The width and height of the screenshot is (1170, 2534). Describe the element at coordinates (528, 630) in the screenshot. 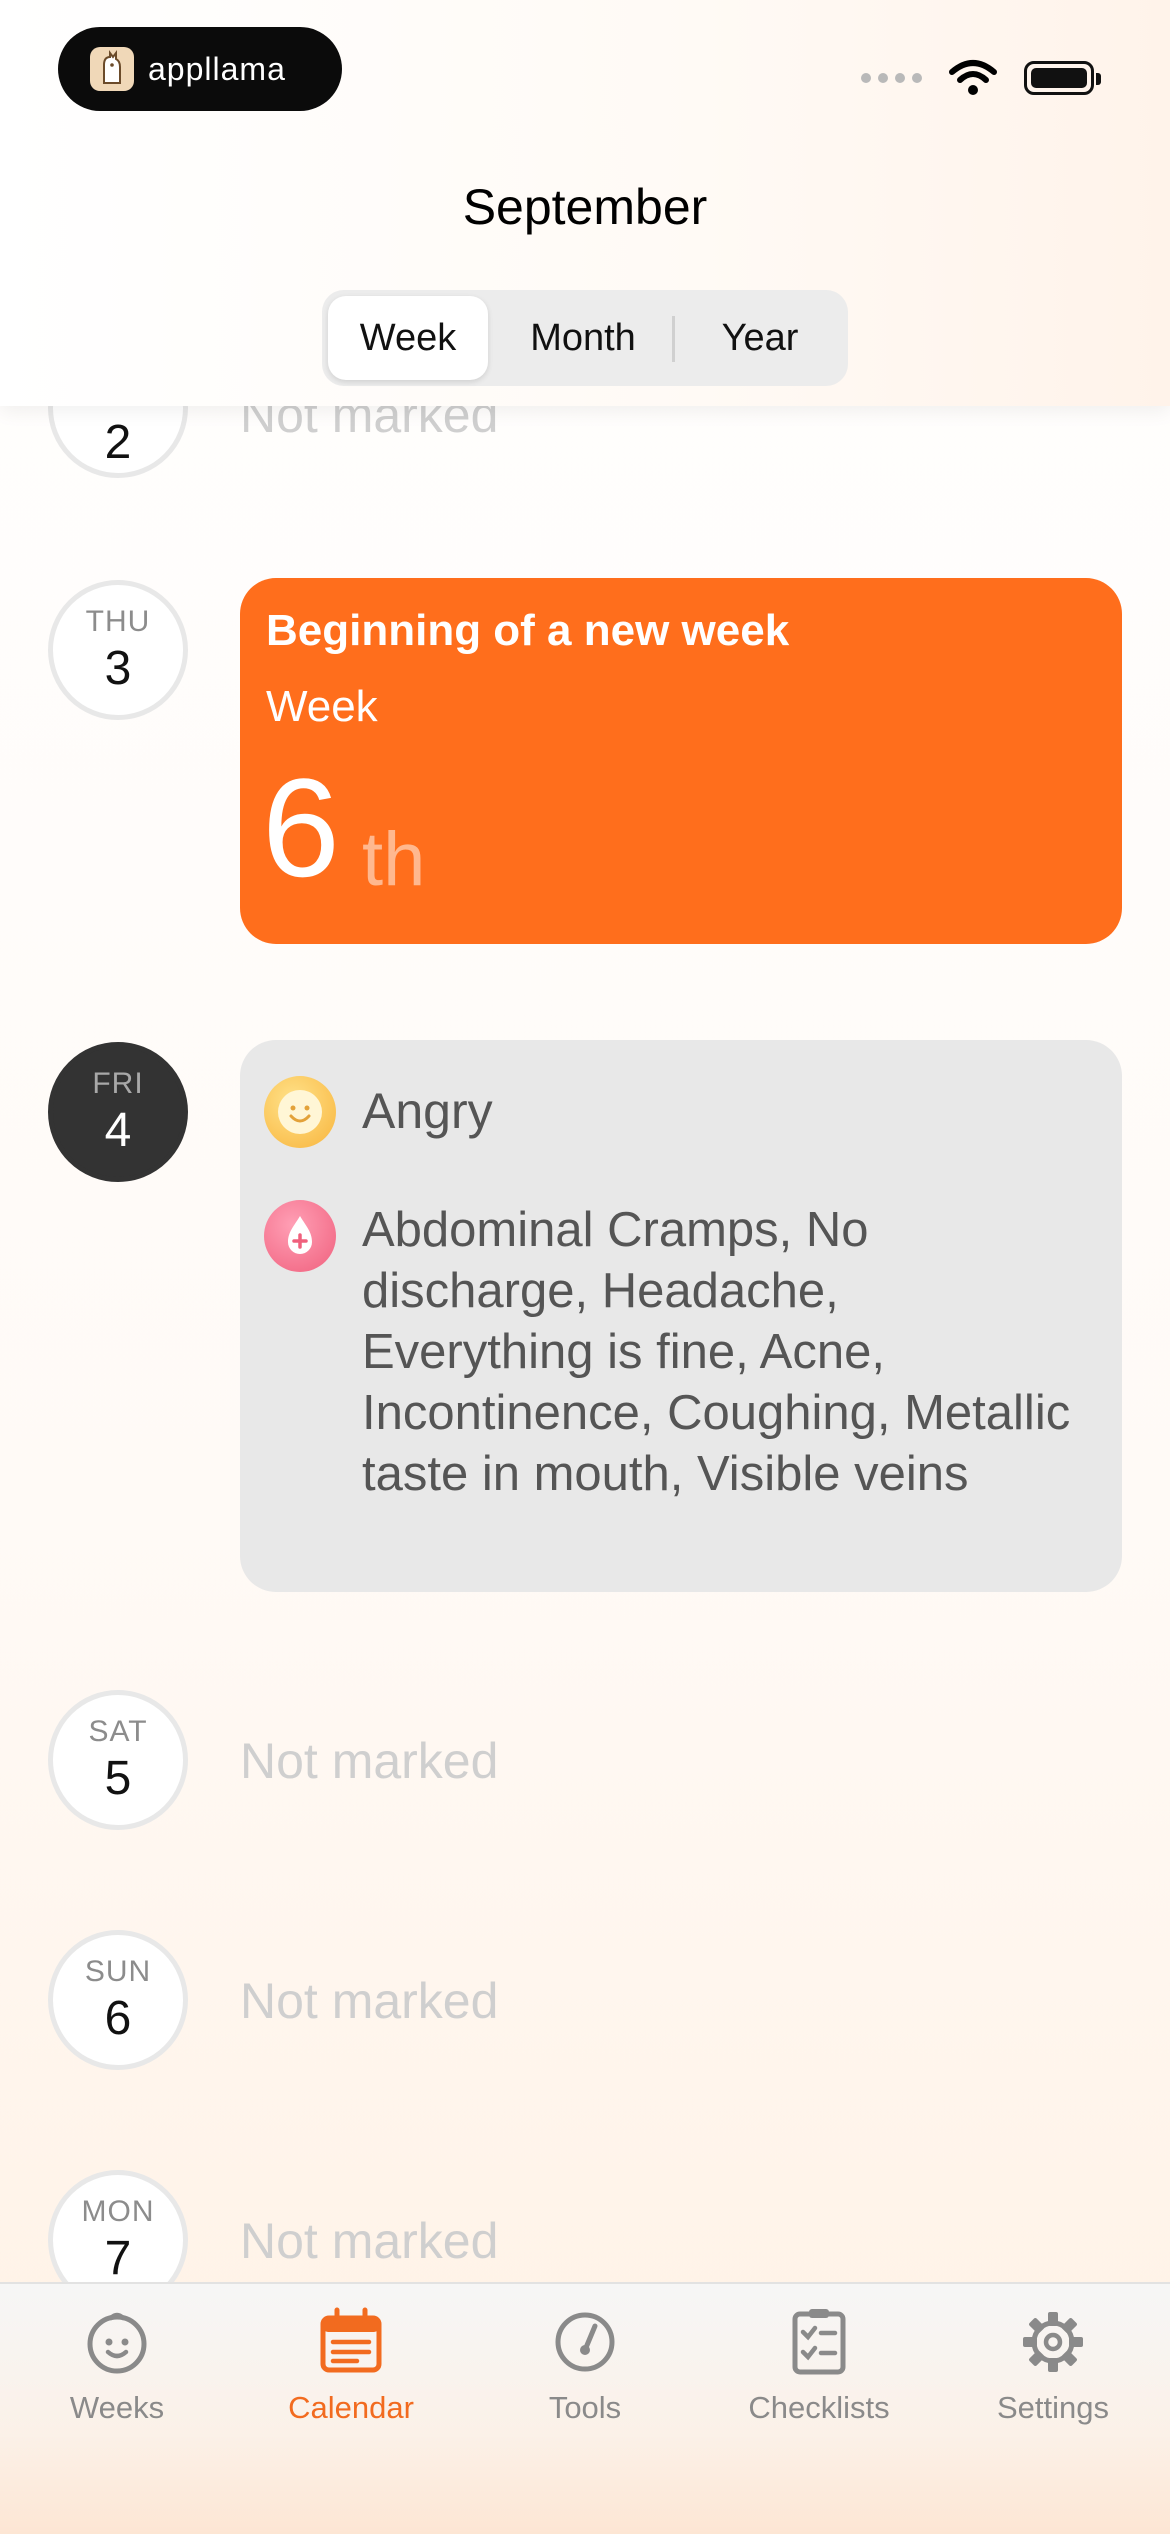

I see `week-card-title: Beginning of a new week` at that location.